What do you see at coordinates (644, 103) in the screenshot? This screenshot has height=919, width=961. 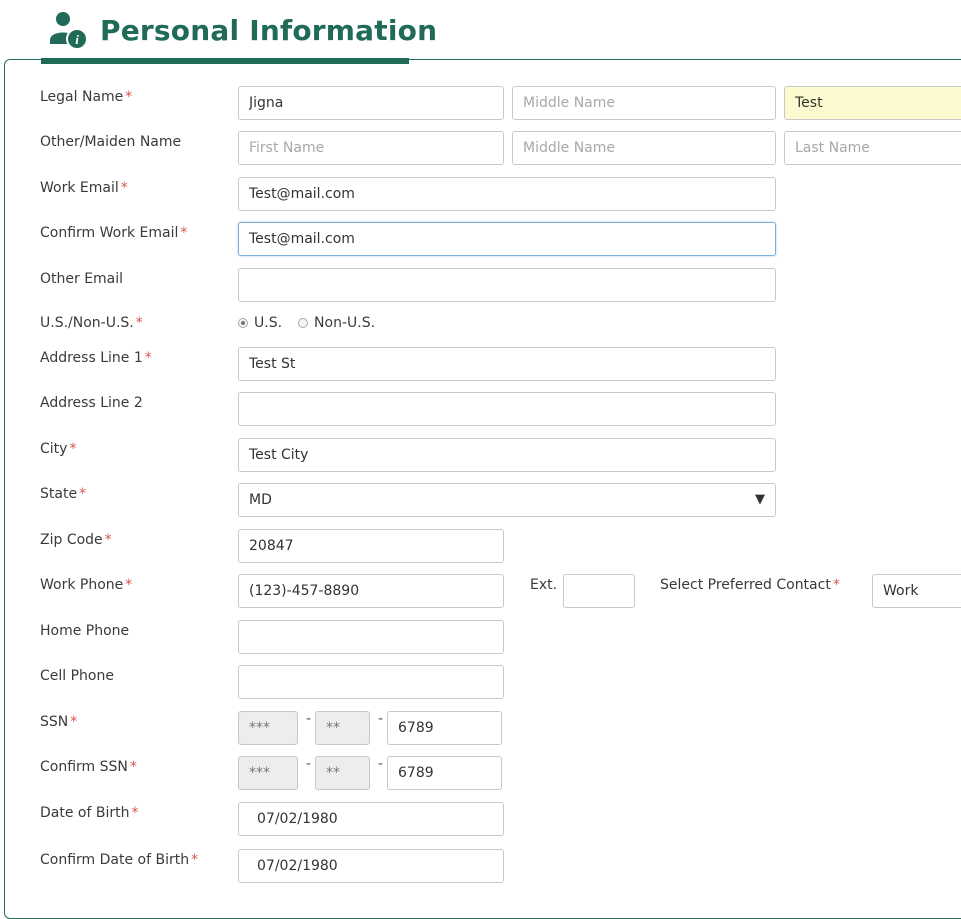 I see `legal-middle-name-input` at bounding box center [644, 103].